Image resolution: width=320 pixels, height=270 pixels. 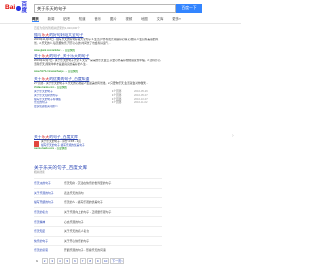 I want to click on related-title-link: 关于乐天的句子_百度文库, so click(x=98, y=167).